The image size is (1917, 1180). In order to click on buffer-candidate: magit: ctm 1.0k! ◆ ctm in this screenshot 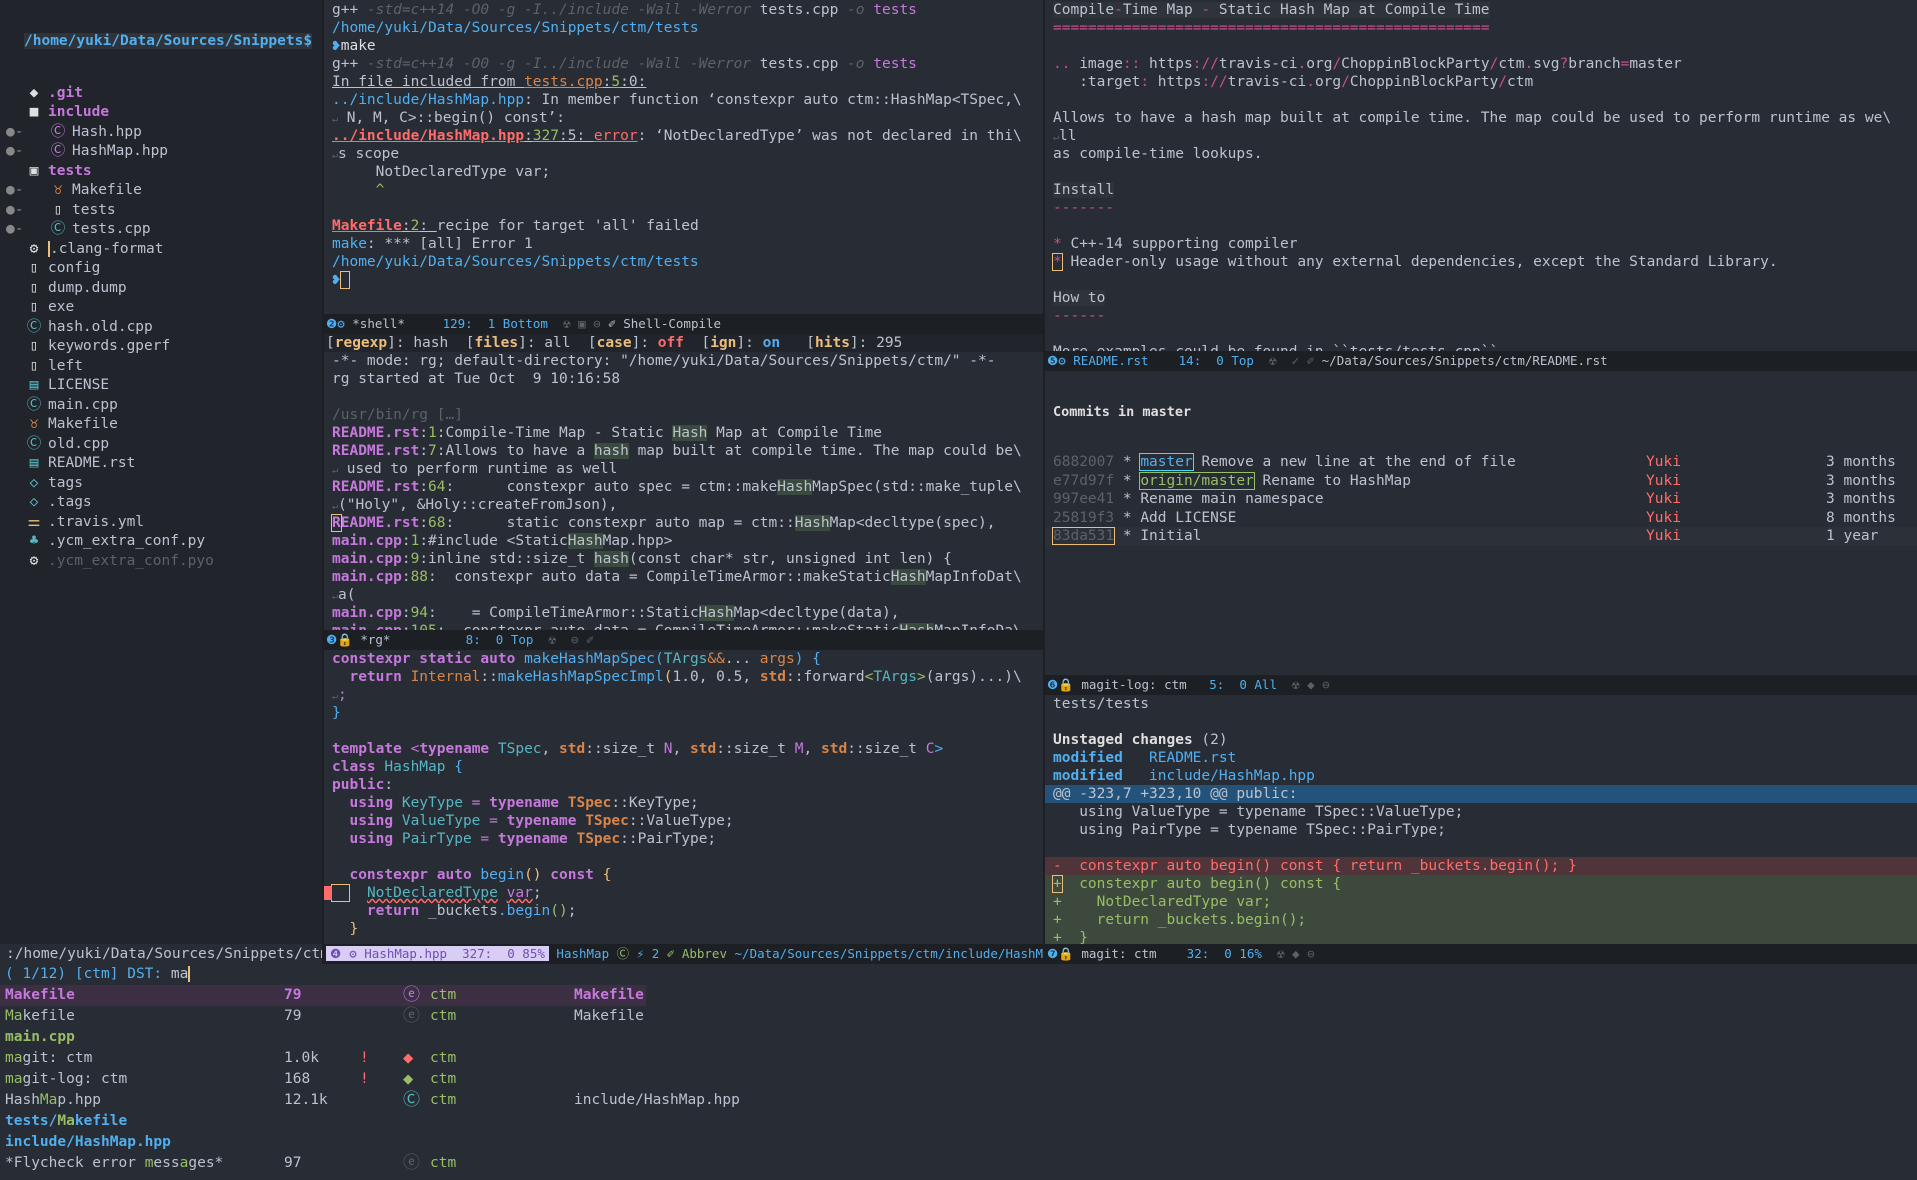, I will do `click(958, 1058)`.